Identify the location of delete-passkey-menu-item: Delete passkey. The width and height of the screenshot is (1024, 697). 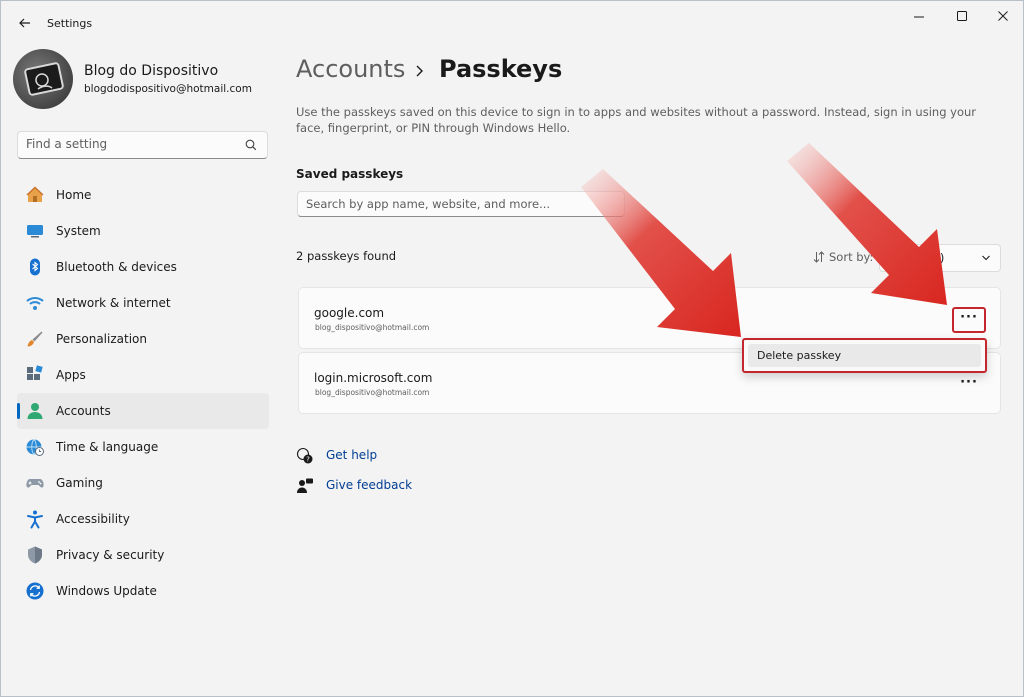
(864, 355).